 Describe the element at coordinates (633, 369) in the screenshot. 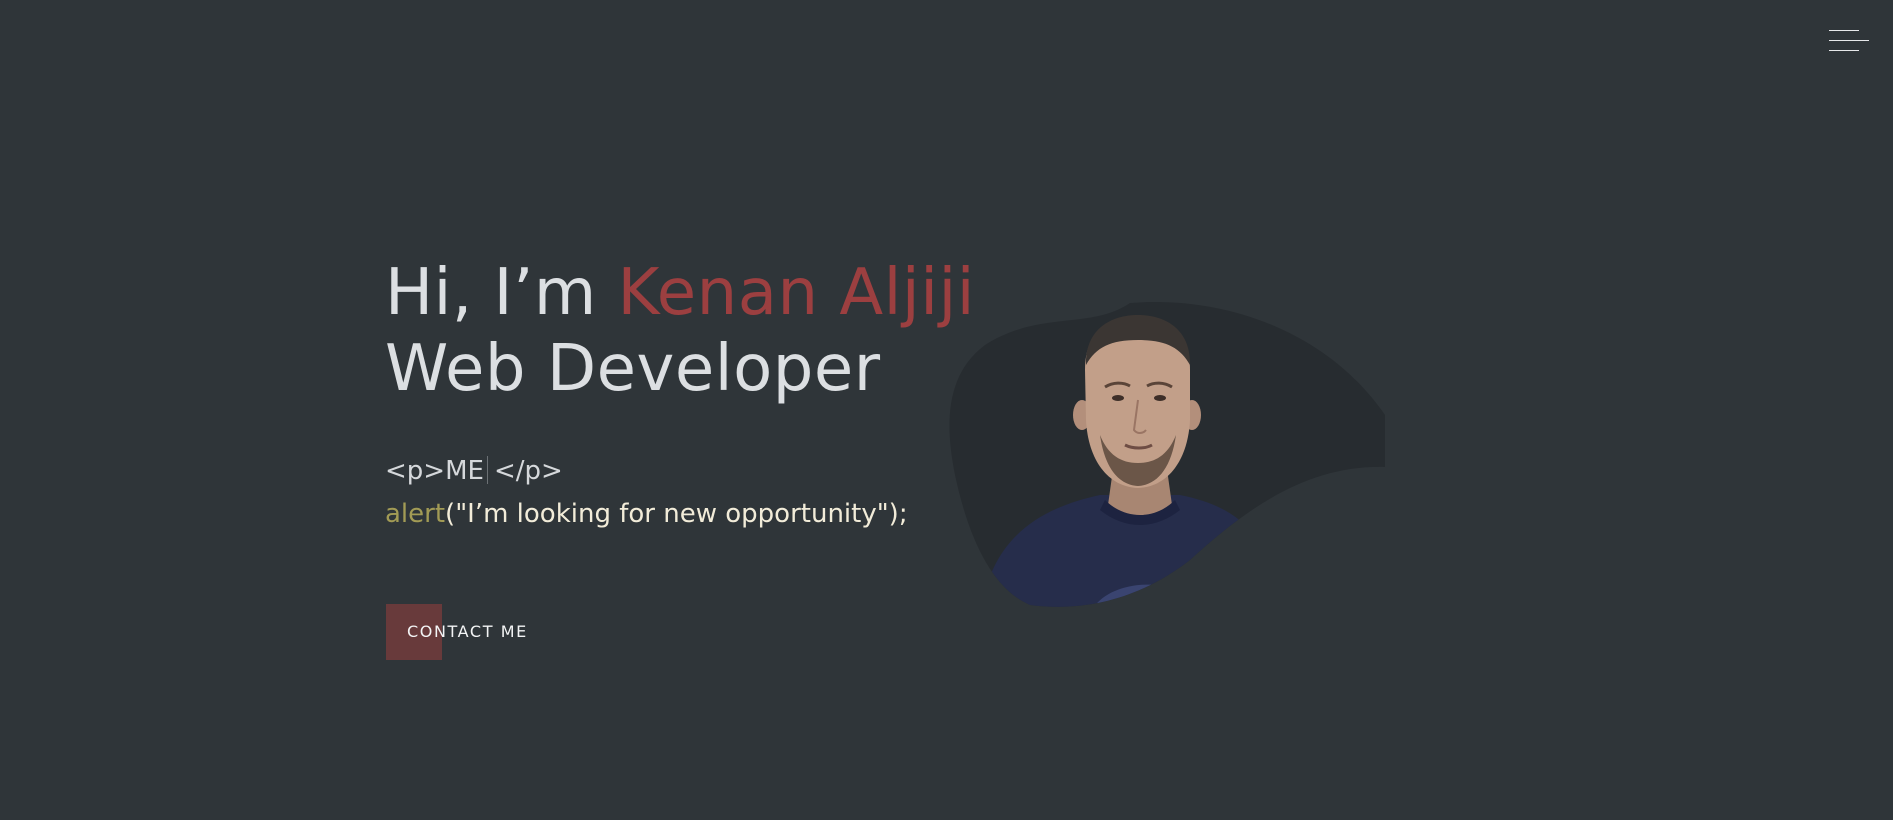

I see `developer-role: Web Developer` at that location.